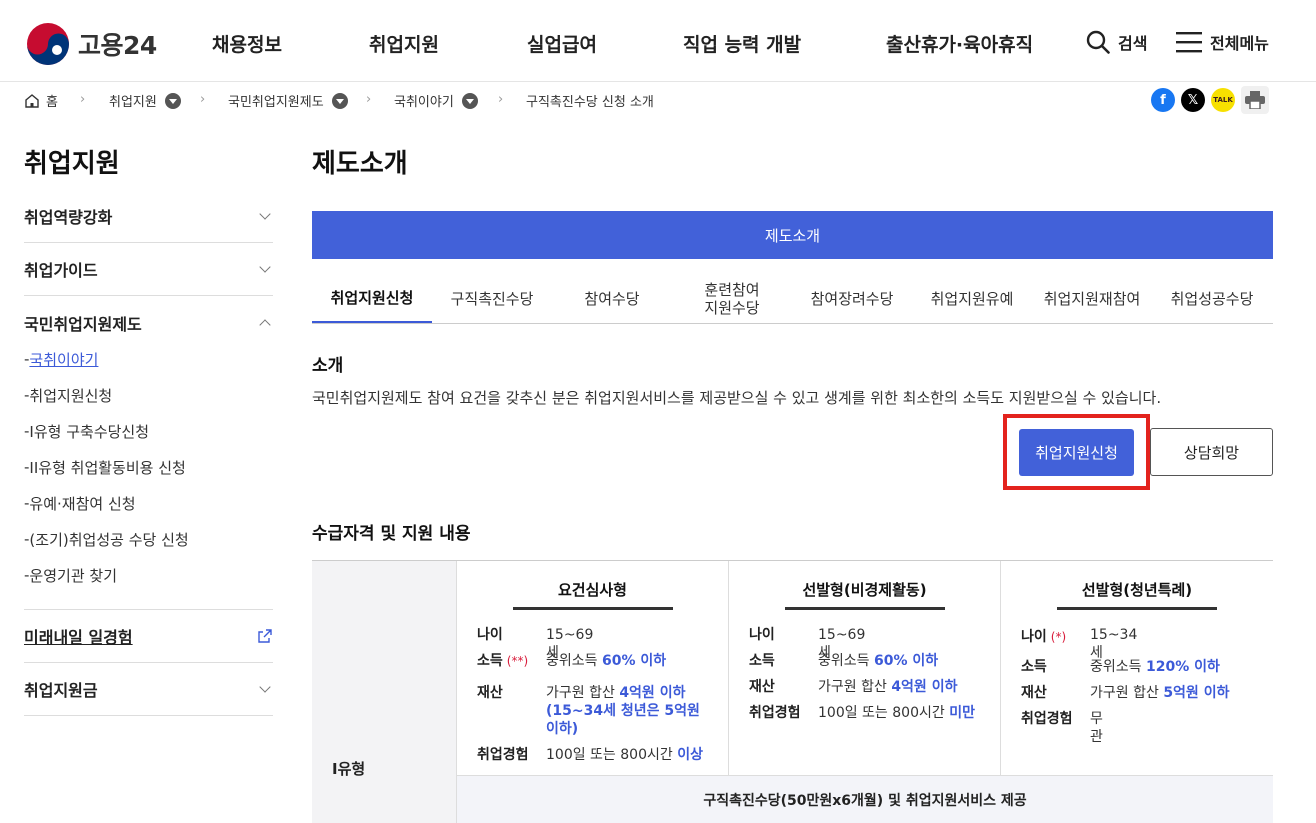 This screenshot has width=1316, height=823. Describe the element at coordinates (89, 431) in the screenshot. I see `sidebar-subitem-label: I유형 구축수당신청` at that location.